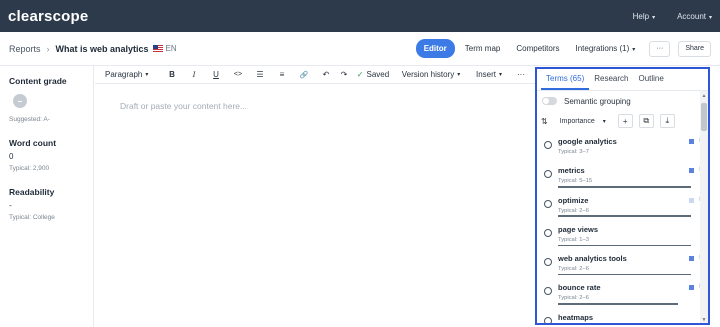 The height and width of the screenshot is (327, 720). What do you see at coordinates (32, 192) in the screenshot?
I see `readability-label: Readability` at bounding box center [32, 192].